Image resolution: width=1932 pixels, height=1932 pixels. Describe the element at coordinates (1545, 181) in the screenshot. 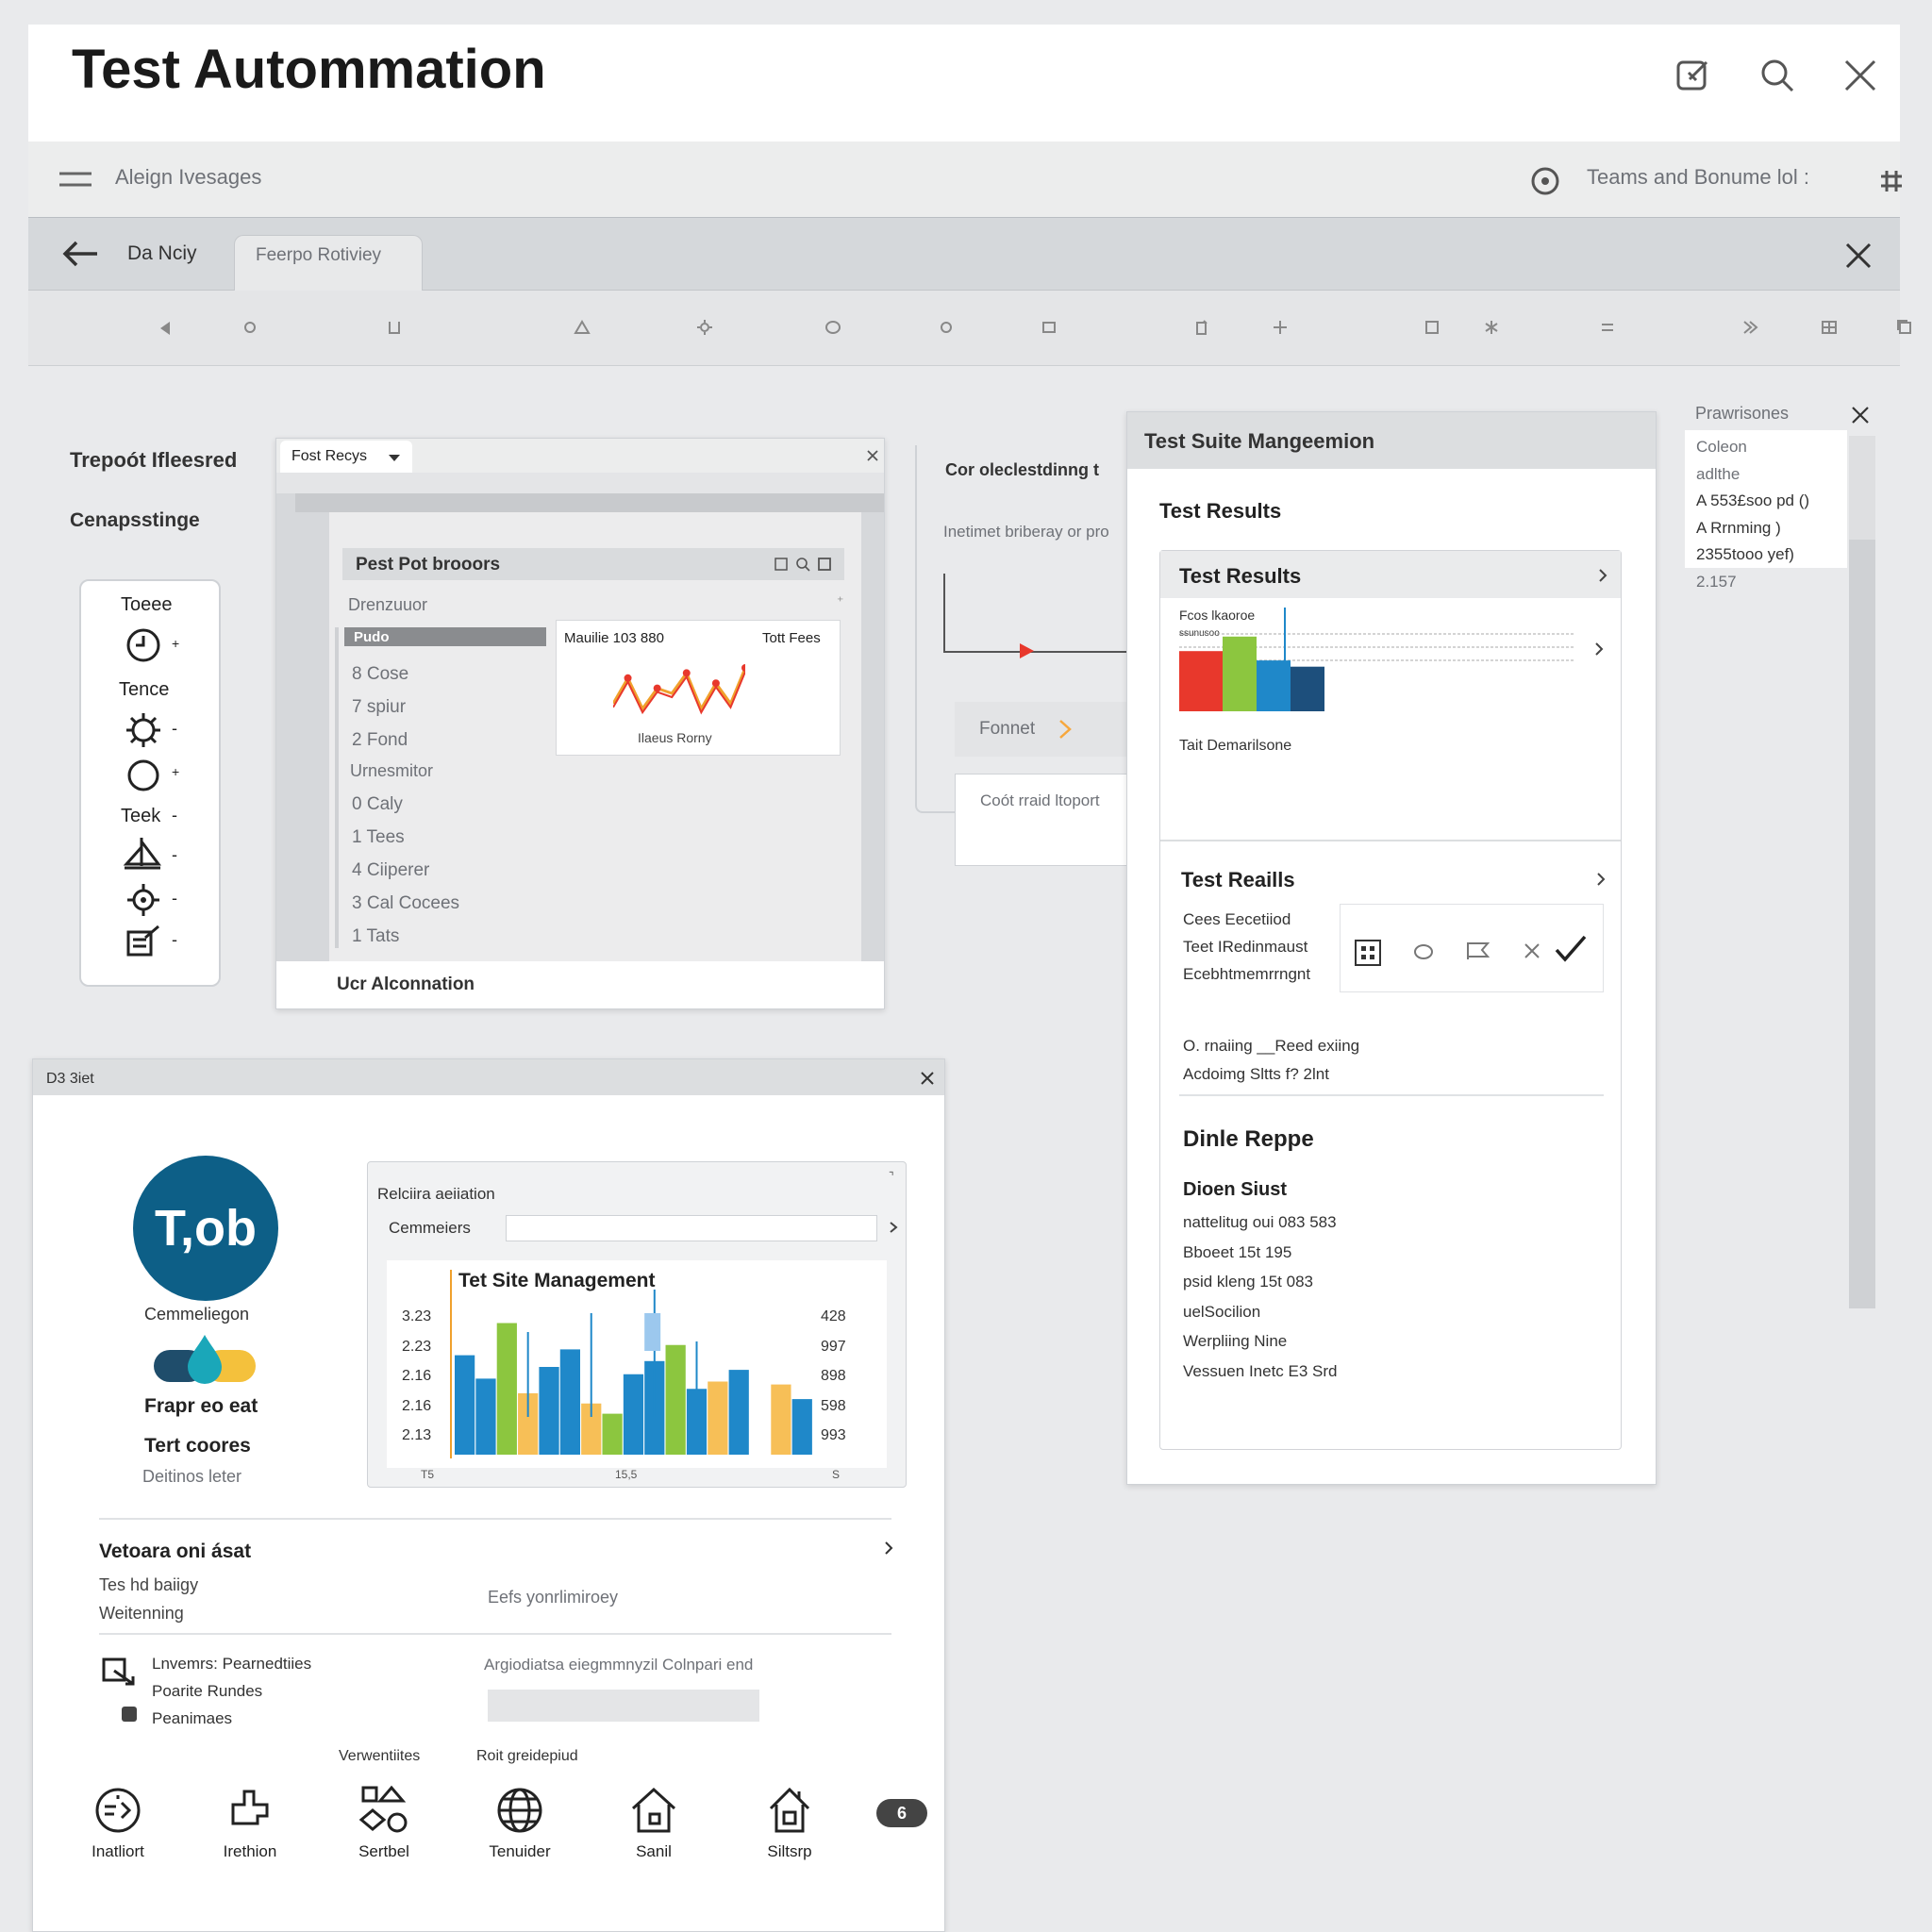

I see `target-icon` at that location.